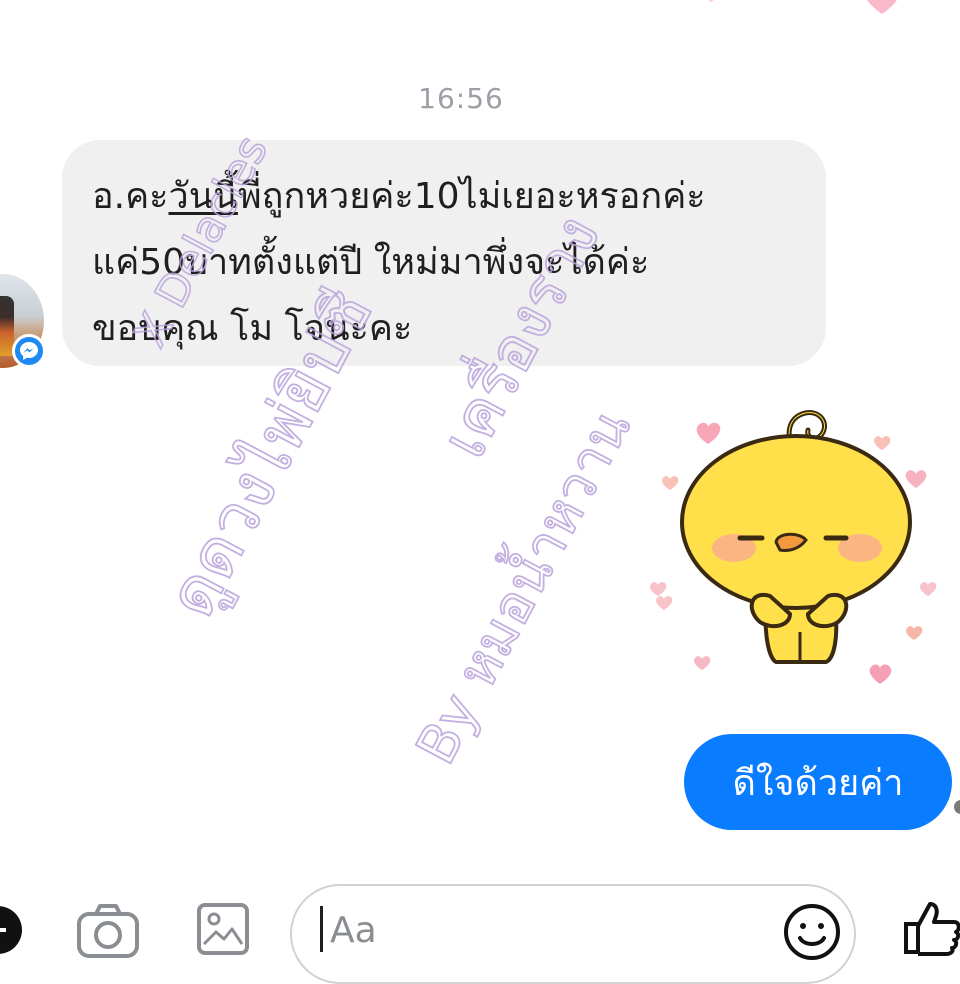 The image size is (960, 984). Describe the element at coordinates (957, 807) in the screenshot. I see `read-receipt-avatar` at that location.